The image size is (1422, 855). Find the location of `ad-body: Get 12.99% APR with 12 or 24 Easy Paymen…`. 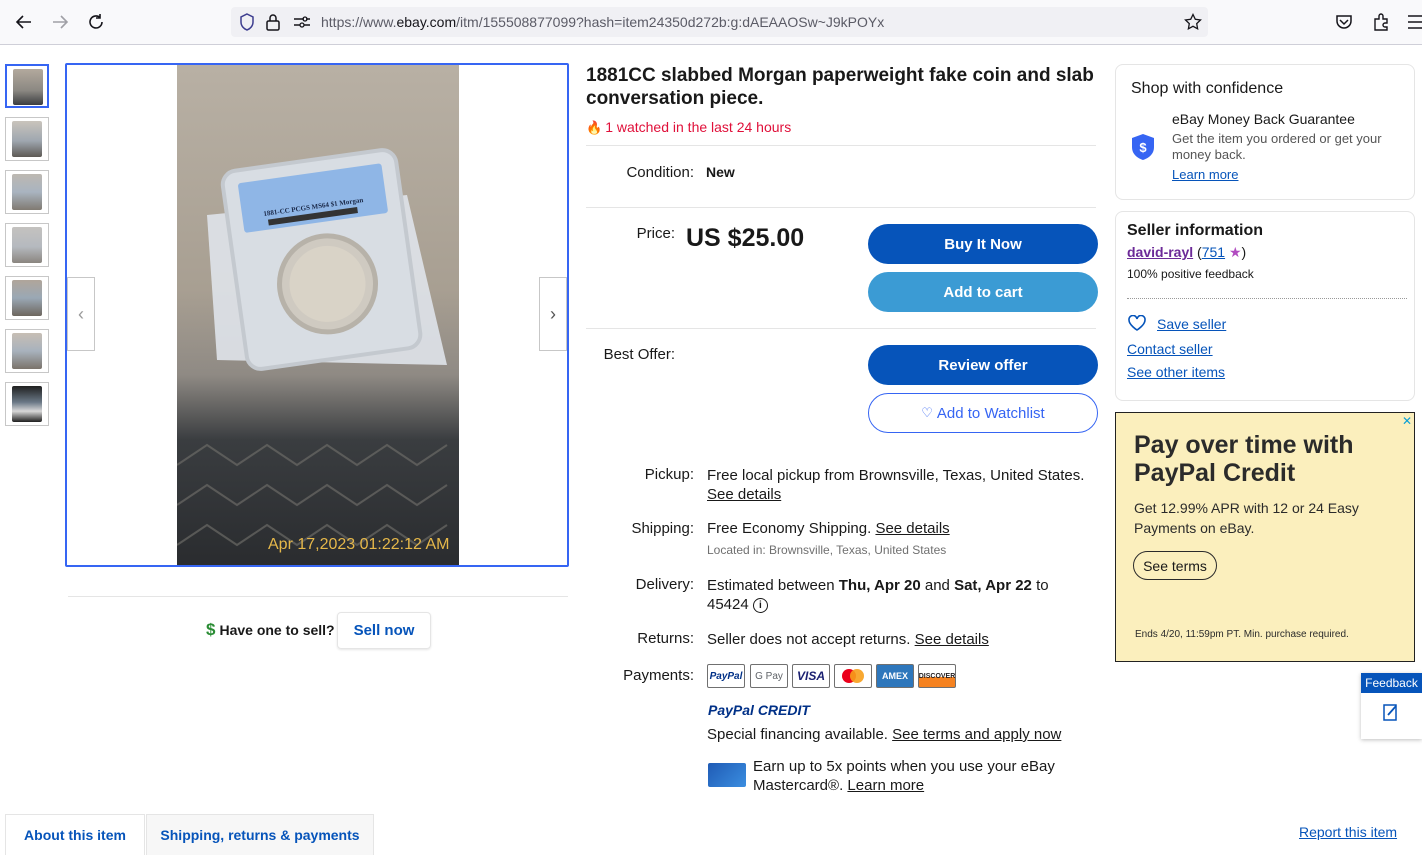

ad-body: Get 12.99% APR with 12 or 24 Easy Paymen… is located at coordinates (1246, 518).